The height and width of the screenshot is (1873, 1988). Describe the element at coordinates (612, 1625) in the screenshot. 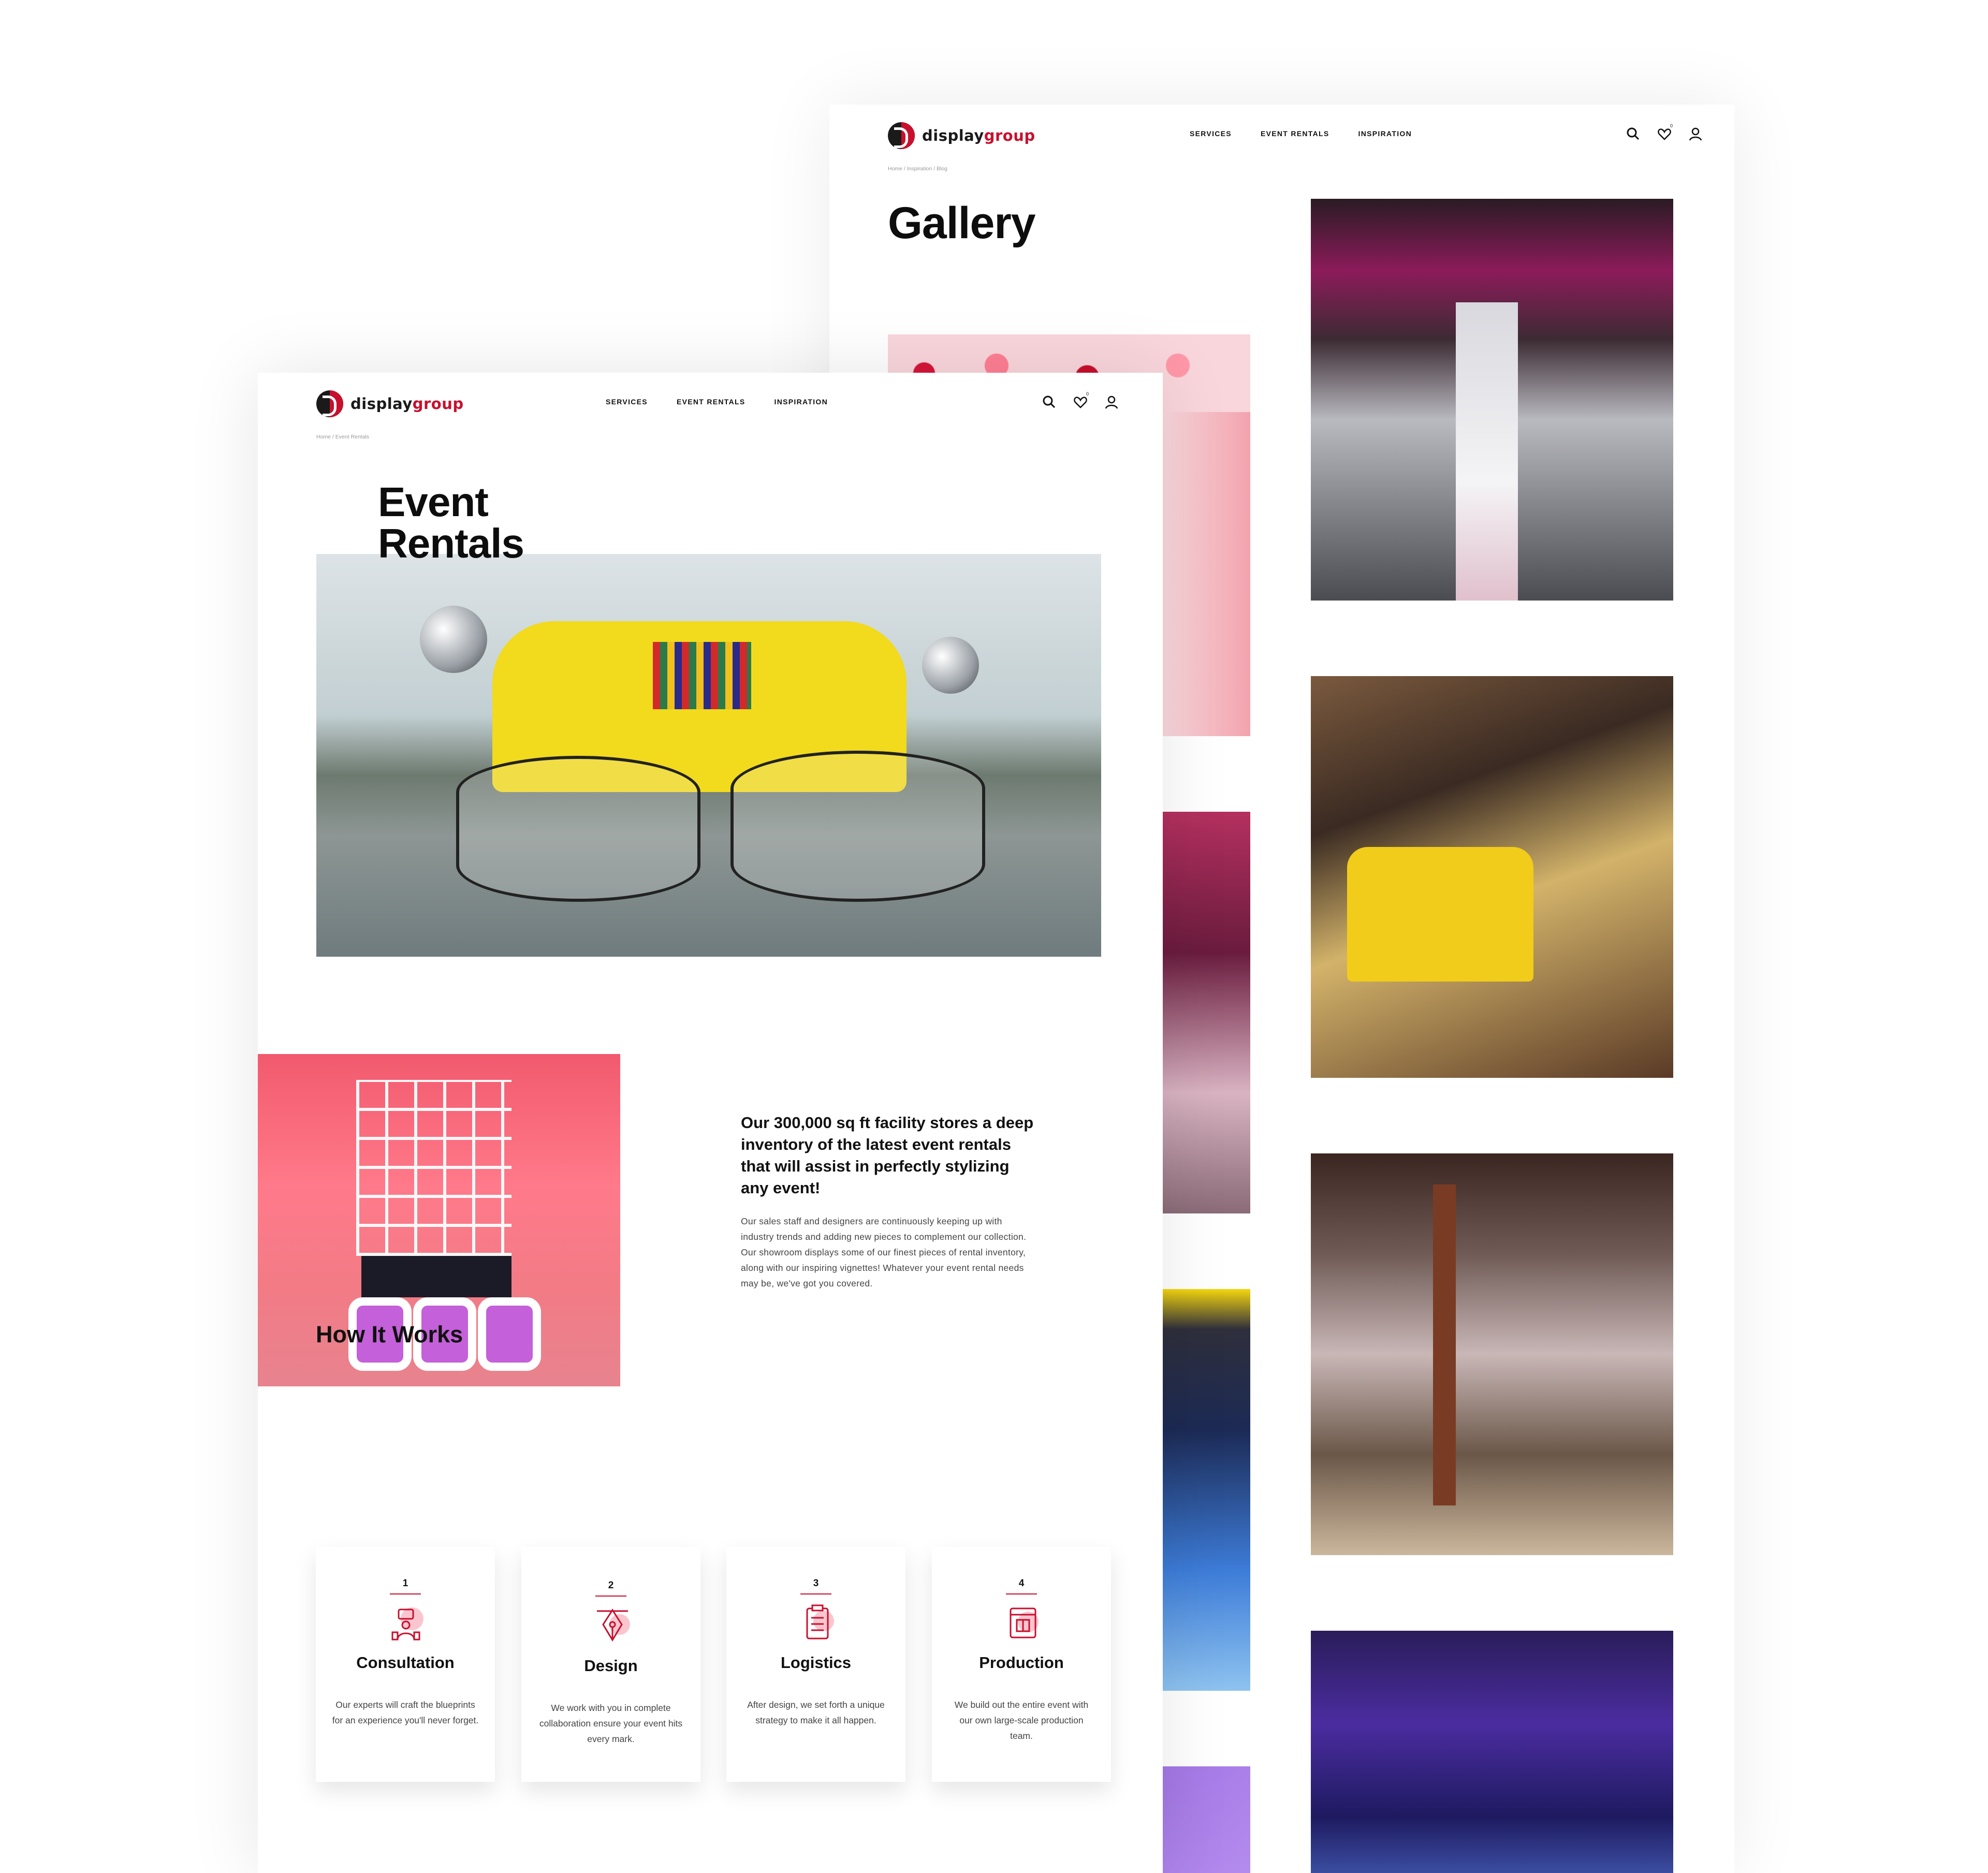

I see `pen-tool-icon` at that location.